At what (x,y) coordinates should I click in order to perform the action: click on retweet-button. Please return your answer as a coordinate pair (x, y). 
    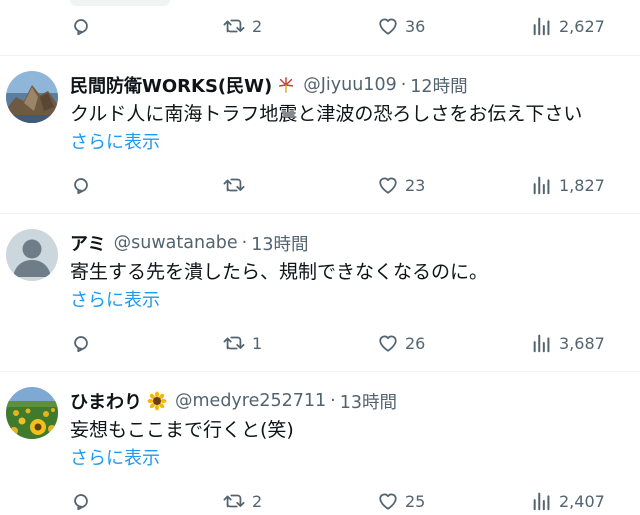
    Looking at the image, I should click on (234, 185).